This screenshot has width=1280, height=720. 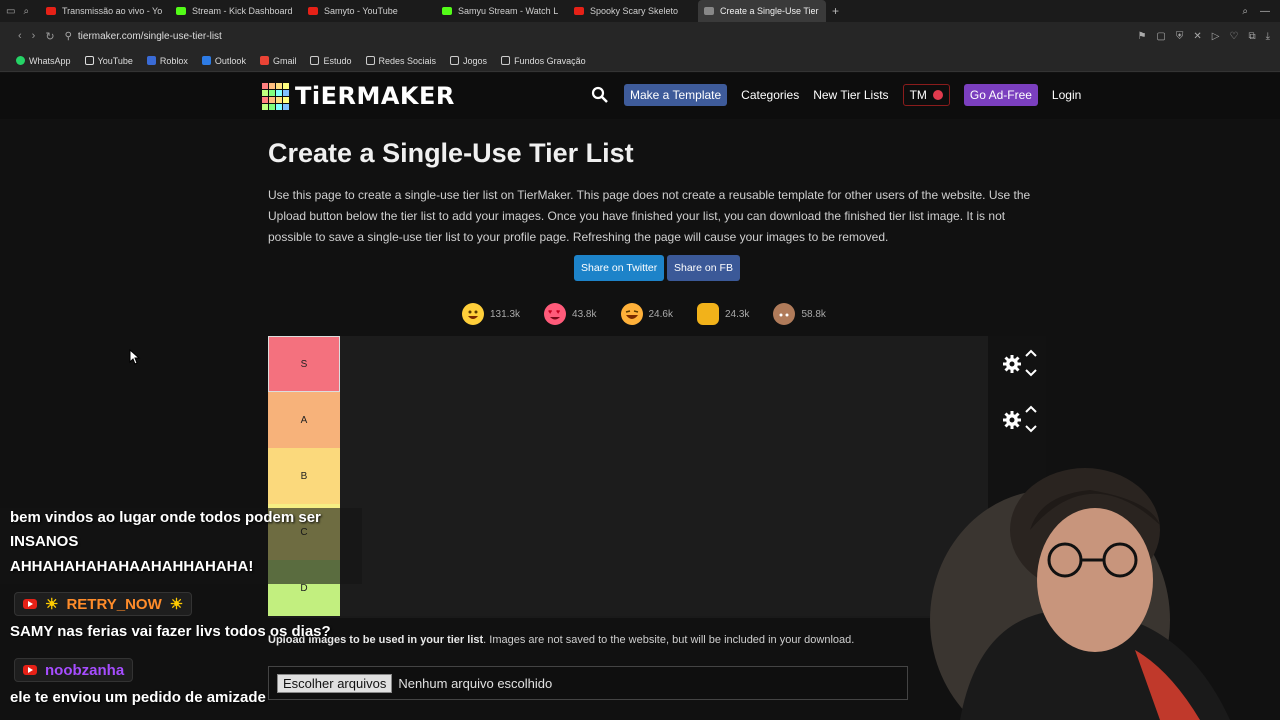 What do you see at coordinates (832, 11) in the screenshot?
I see `new-tab-icon: +` at bounding box center [832, 11].